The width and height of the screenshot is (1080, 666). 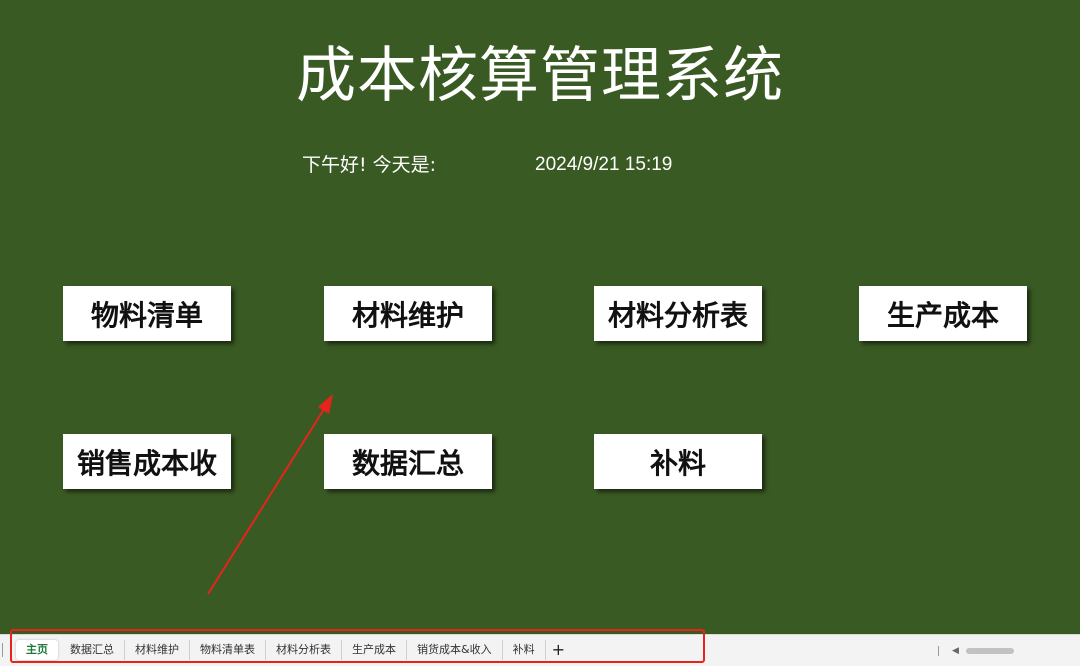 I want to click on tab-home: 主页, so click(x=37, y=650).